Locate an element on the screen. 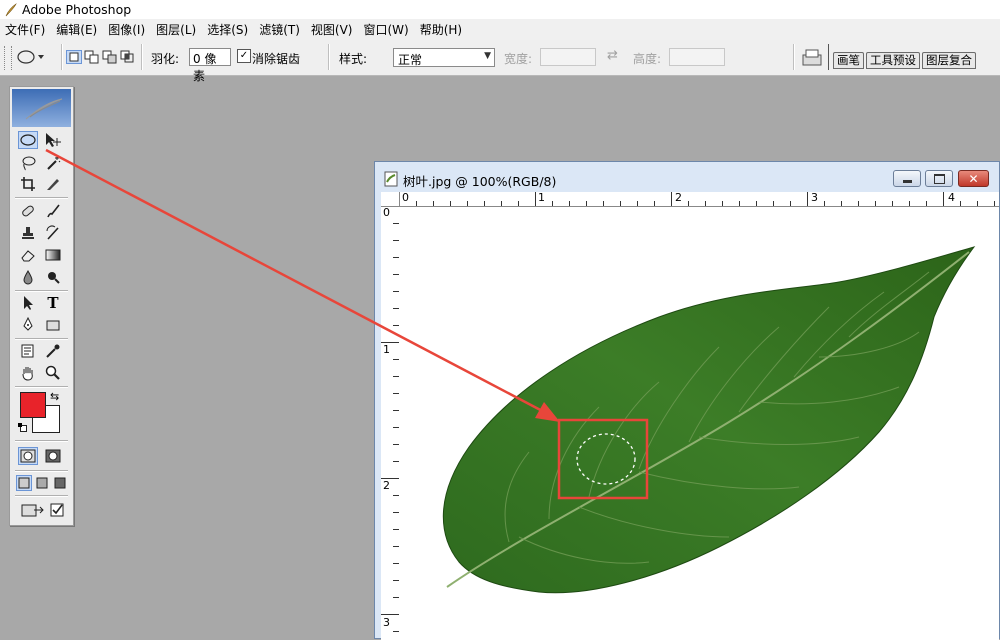 The image size is (1000, 640). annotation-arrowhead is located at coordinates (547, 412).